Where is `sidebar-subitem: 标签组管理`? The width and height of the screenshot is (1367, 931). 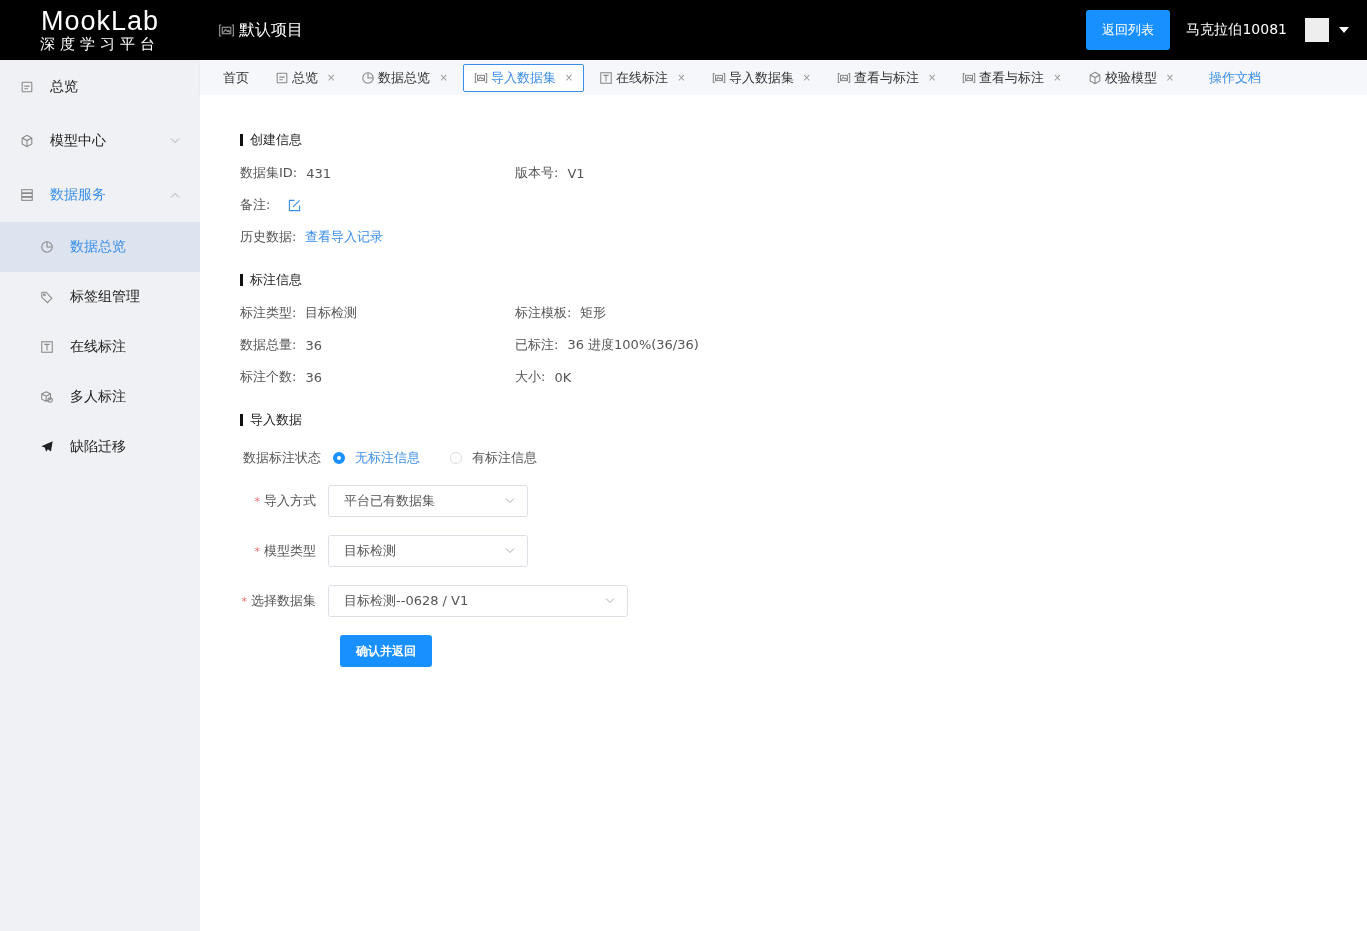 sidebar-subitem: 标签组管理 is located at coordinates (100, 297).